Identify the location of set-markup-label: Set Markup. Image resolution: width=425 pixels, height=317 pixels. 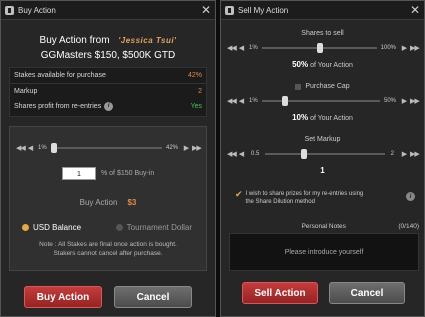
(322, 139).